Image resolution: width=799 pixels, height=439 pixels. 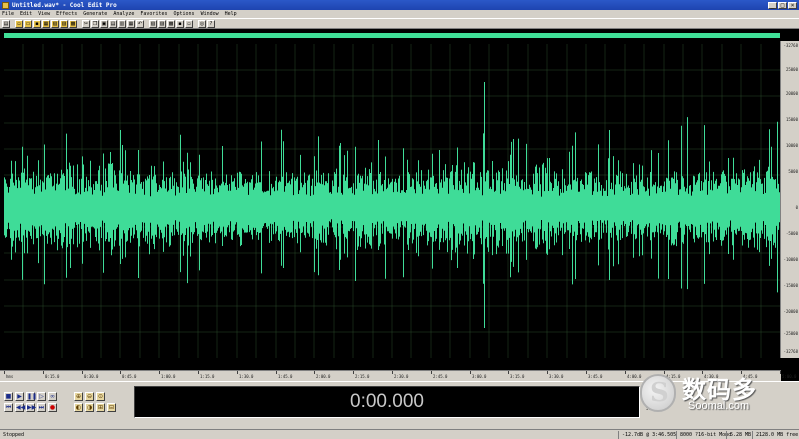 I want to click on zoom-out-icon: ⊖, so click(x=89, y=396).